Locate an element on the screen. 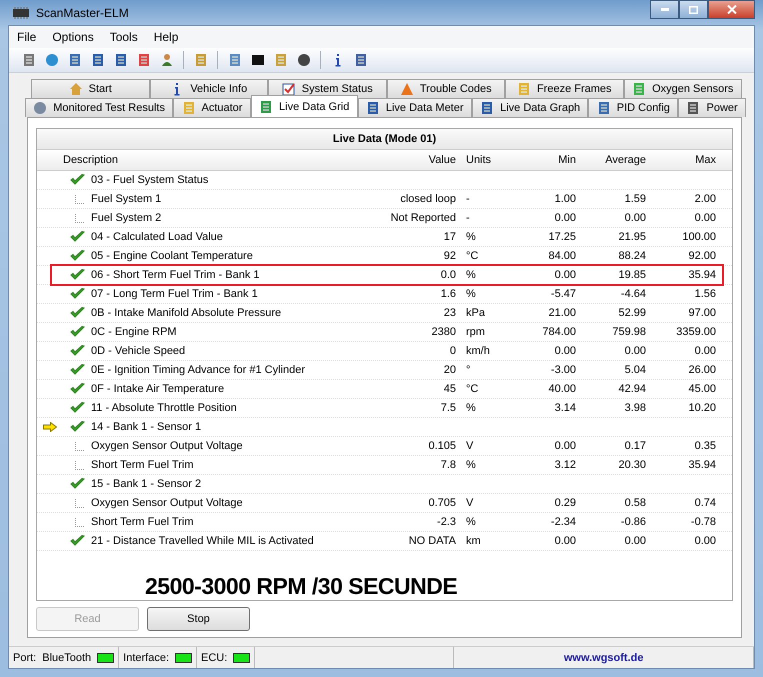 The image size is (763, 677). house-icon is located at coordinates (75, 89).